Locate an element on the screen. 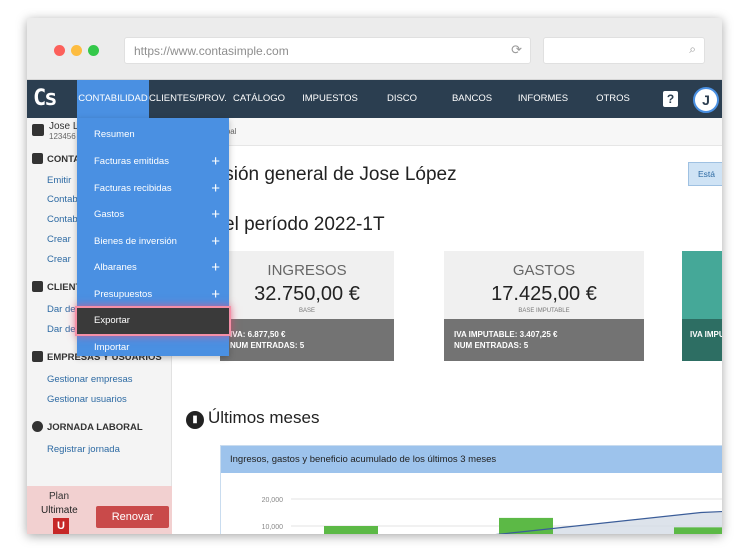  breadcrumb-bar: cipal is located at coordinates (447, 132).